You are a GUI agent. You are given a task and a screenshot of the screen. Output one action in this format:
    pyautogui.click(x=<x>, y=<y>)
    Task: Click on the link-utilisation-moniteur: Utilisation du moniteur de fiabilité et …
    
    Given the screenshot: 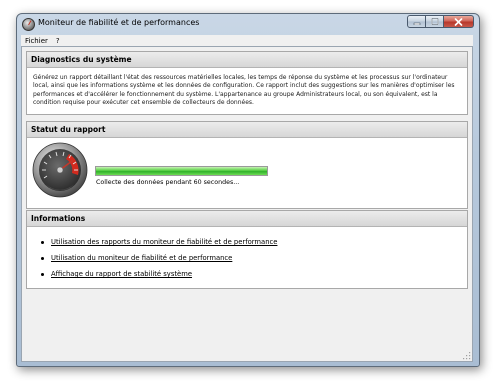 What is the action you would take?
    pyautogui.click(x=141, y=258)
    